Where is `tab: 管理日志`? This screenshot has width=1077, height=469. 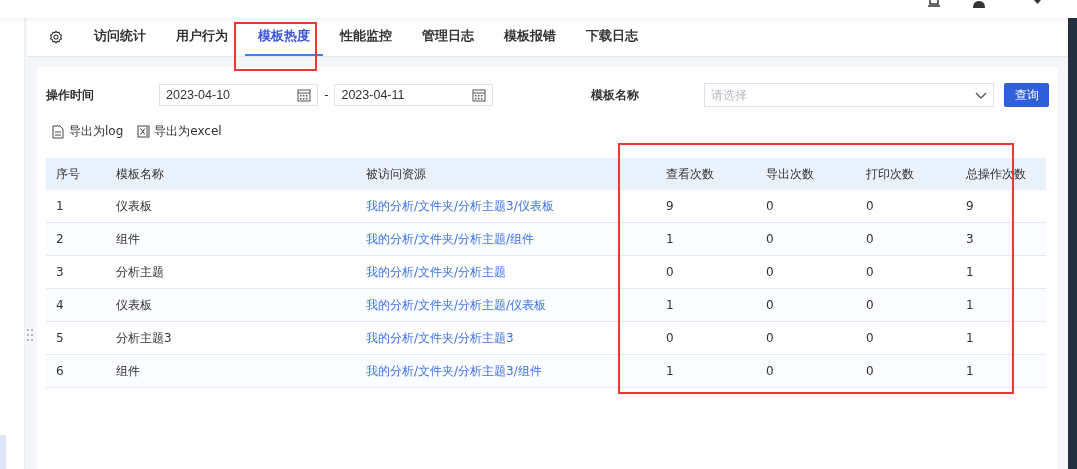 tab: 管理日志 is located at coordinates (448, 37).